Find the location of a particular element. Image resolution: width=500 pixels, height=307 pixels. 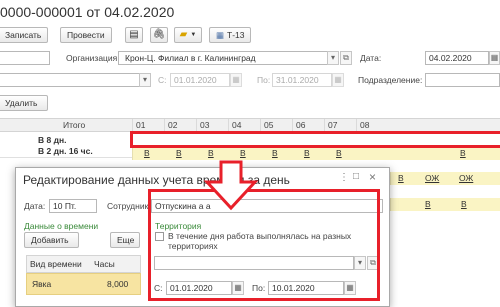

row-kind: Явка is located at coordinates (42, 284).